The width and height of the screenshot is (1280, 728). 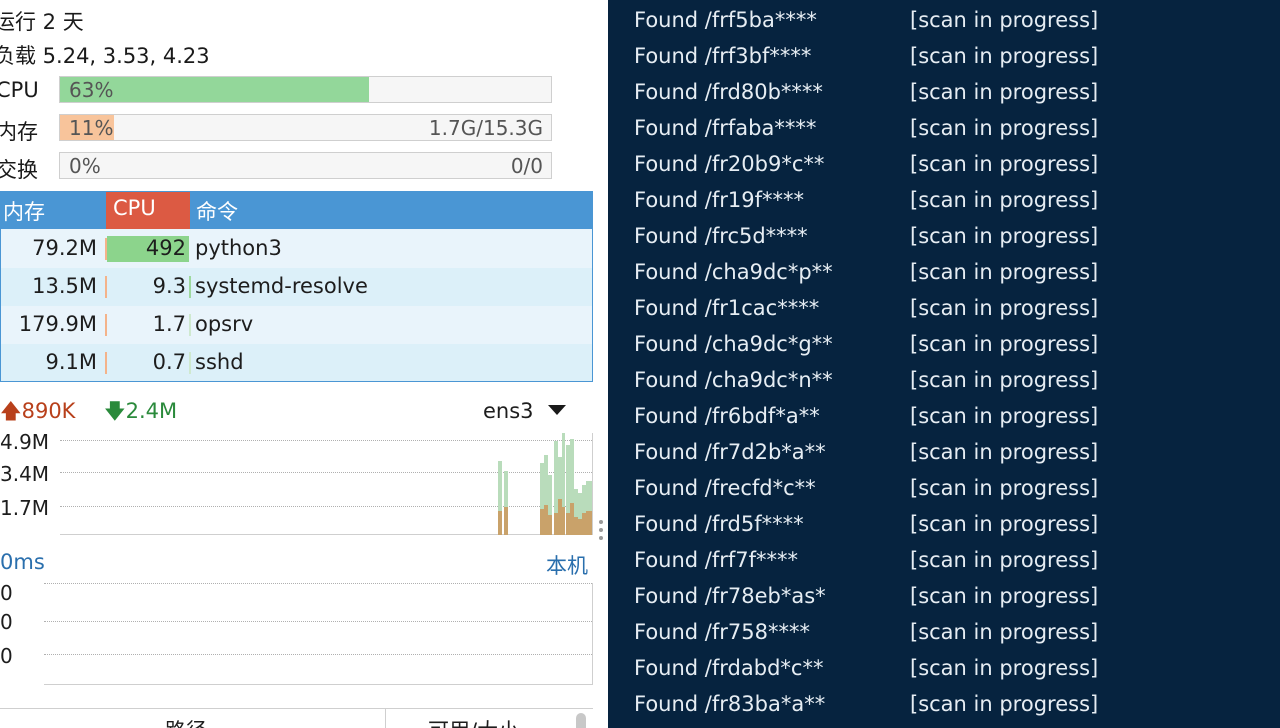 What do you see at coordinates (326, 484) in the screenshot?
I see `network-graph` at bounding box center [326, 484].